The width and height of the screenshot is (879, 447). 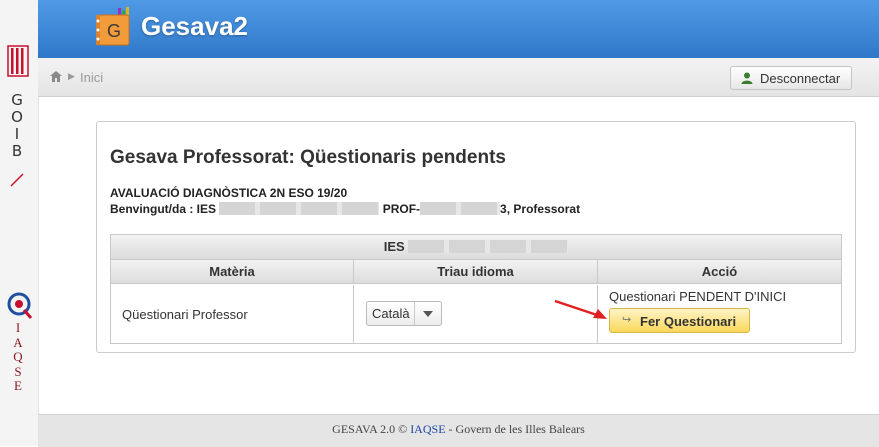 What do you see at coordinates (17, 100) in the screenshot?
I see `goib-letter: G` at bounding box center [17, 100].